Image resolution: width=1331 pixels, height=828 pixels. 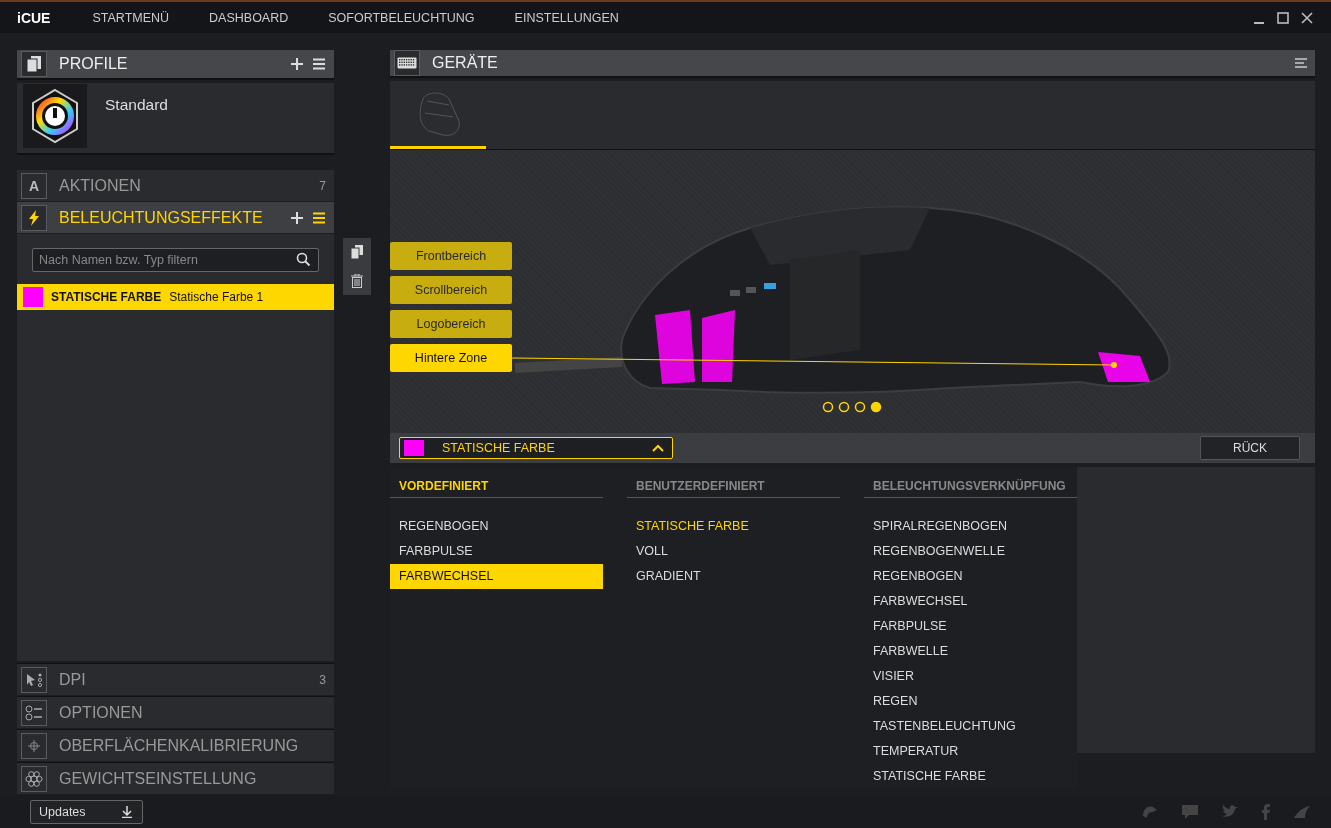 What do you see at coordinates (451, 358) in the screenshot?
I see `zone-button: Hintere Zone` at bounding box center [451, 358].